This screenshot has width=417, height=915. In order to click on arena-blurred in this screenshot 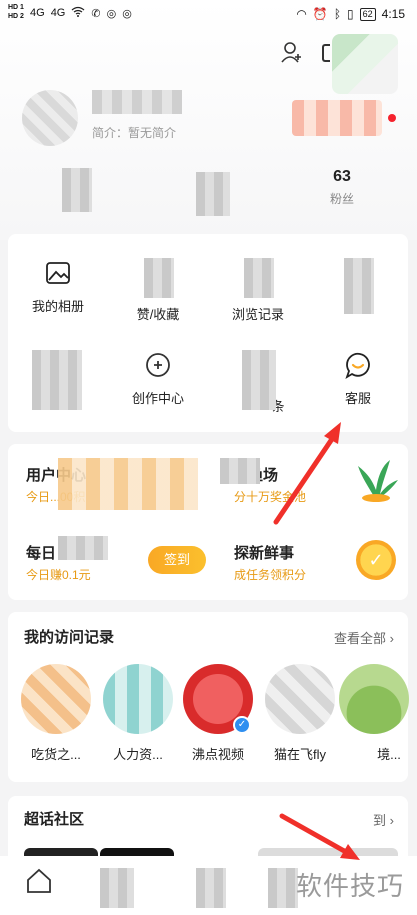, I will do `click(240, 471)`.